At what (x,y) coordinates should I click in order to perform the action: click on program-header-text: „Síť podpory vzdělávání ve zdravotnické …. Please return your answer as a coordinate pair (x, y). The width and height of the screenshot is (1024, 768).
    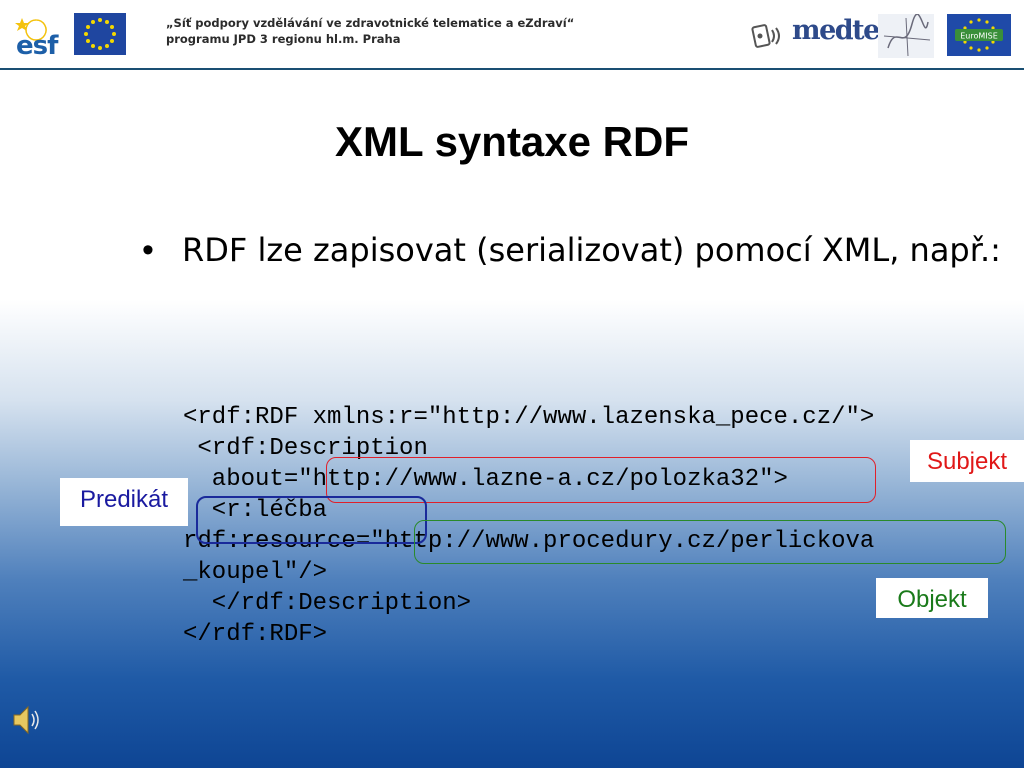
    Looking at the image, I should click on (370, 31).